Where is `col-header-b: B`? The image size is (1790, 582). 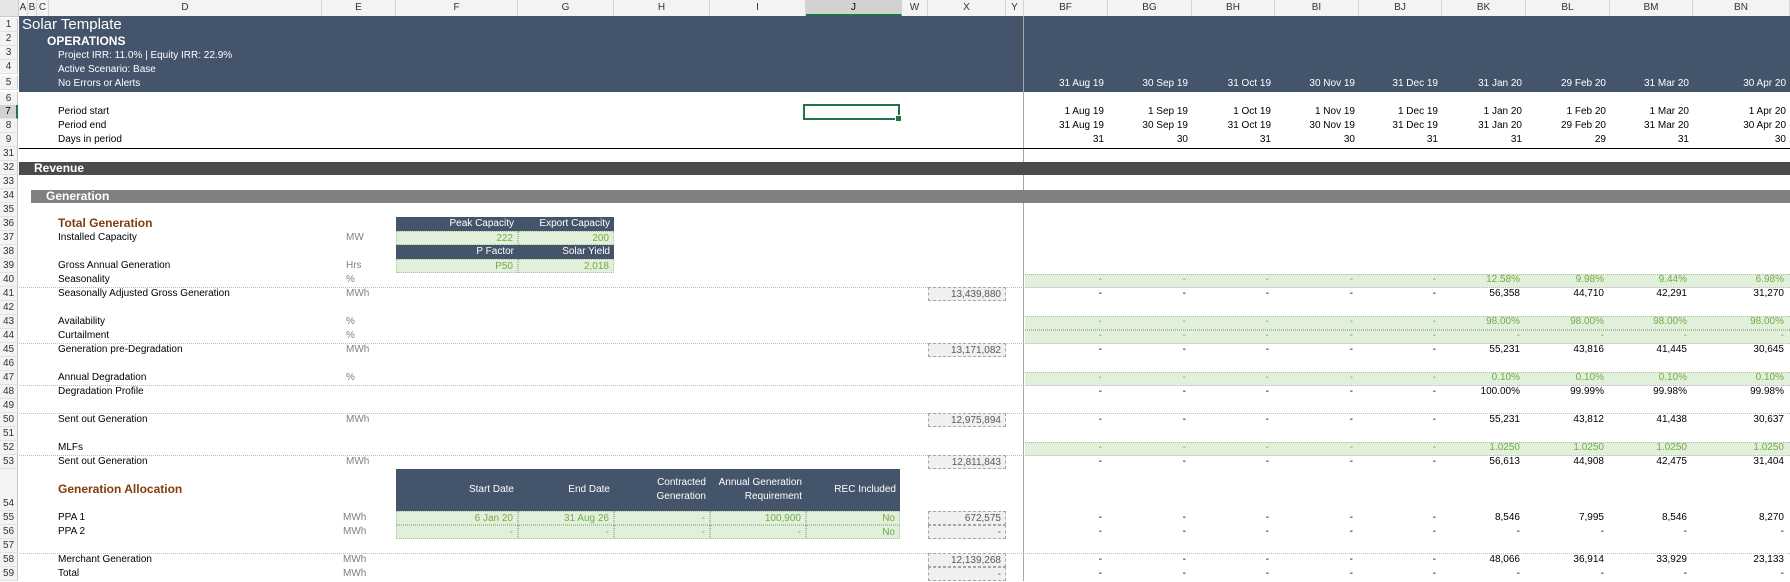 col-header-b: B is located at coordinates (32, 8).